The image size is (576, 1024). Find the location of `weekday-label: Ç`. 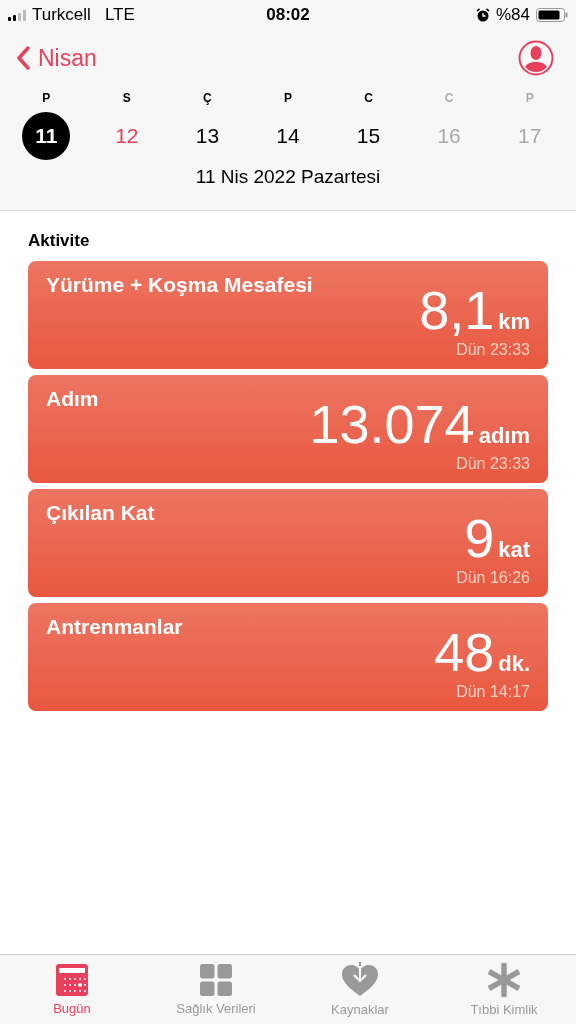

weekday-label: Ç is located at coordinates (207, 98).